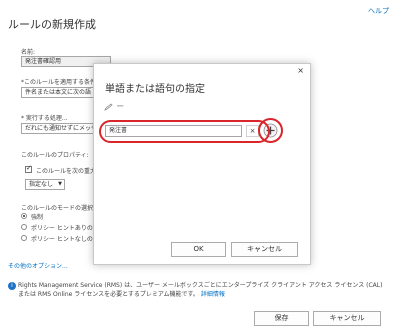  I want to click on learn-more-link: 詳細情報, so click(213, 294).